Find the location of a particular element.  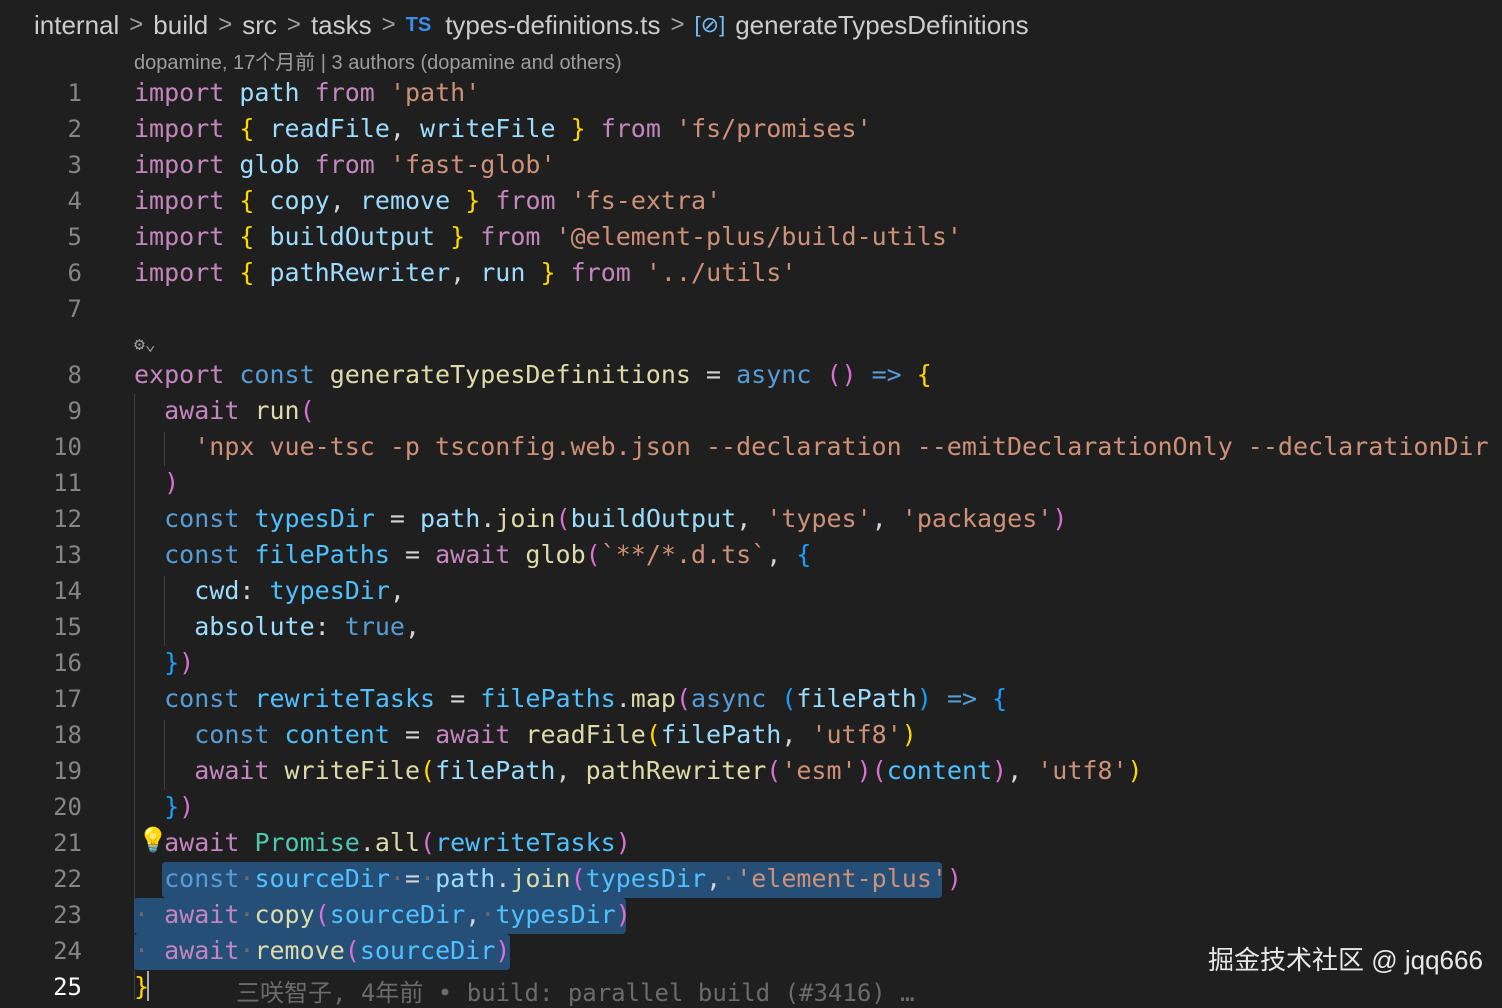

code-line: await Promise.all(rewriteTasks) is located at coordinates (397, 842).